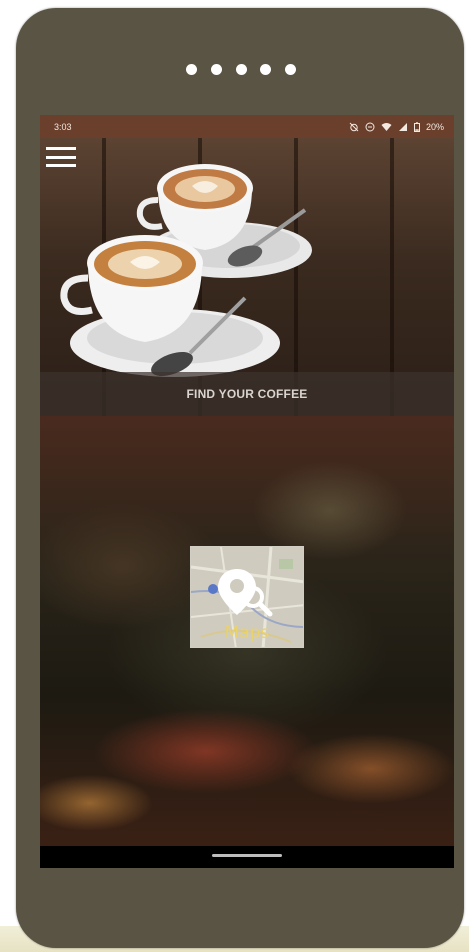  I want to click on battery-icon, so click(416, 126).